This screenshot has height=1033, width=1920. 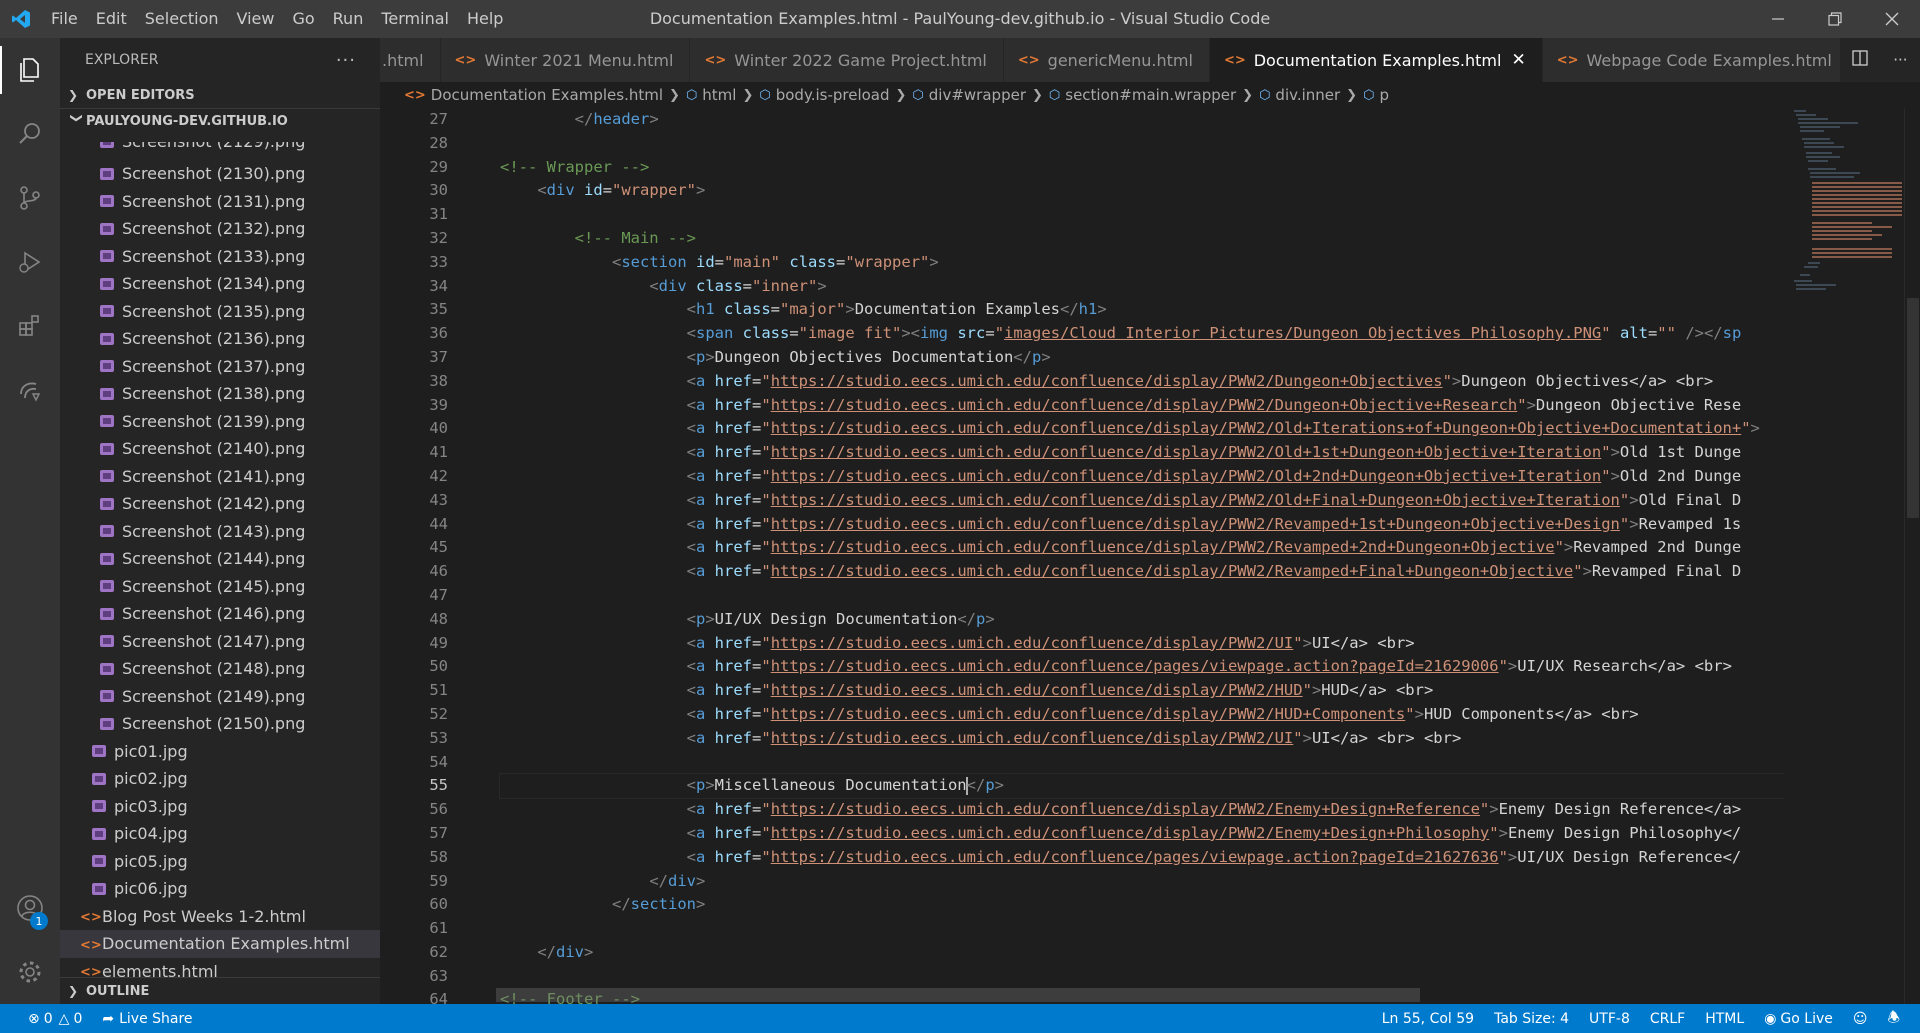 What do you see at coordinates (1798, 1019) in the screenshot?
I see `go-live-button: ◉ Go Live` at bounding box center [1798, 1019].